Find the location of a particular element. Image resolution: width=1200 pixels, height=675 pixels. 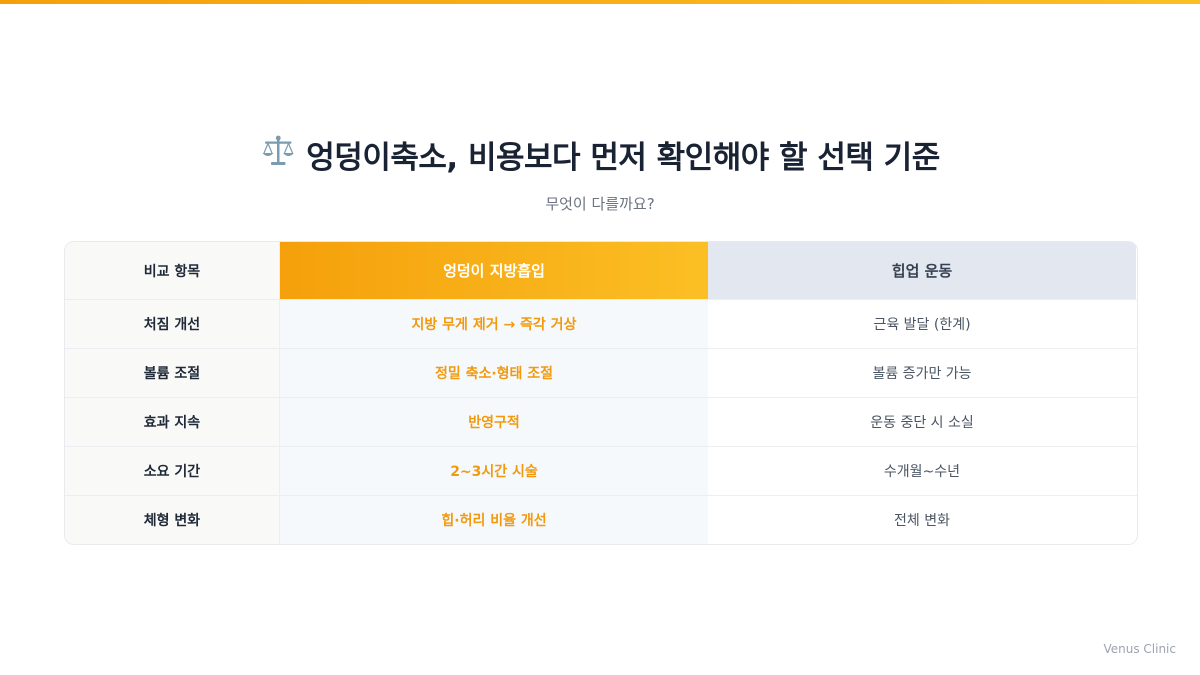

page-title: 엉덩이축소, 비용보다 먼저 확인해야 할 선택 기준 is located at coordinates (600, 154).